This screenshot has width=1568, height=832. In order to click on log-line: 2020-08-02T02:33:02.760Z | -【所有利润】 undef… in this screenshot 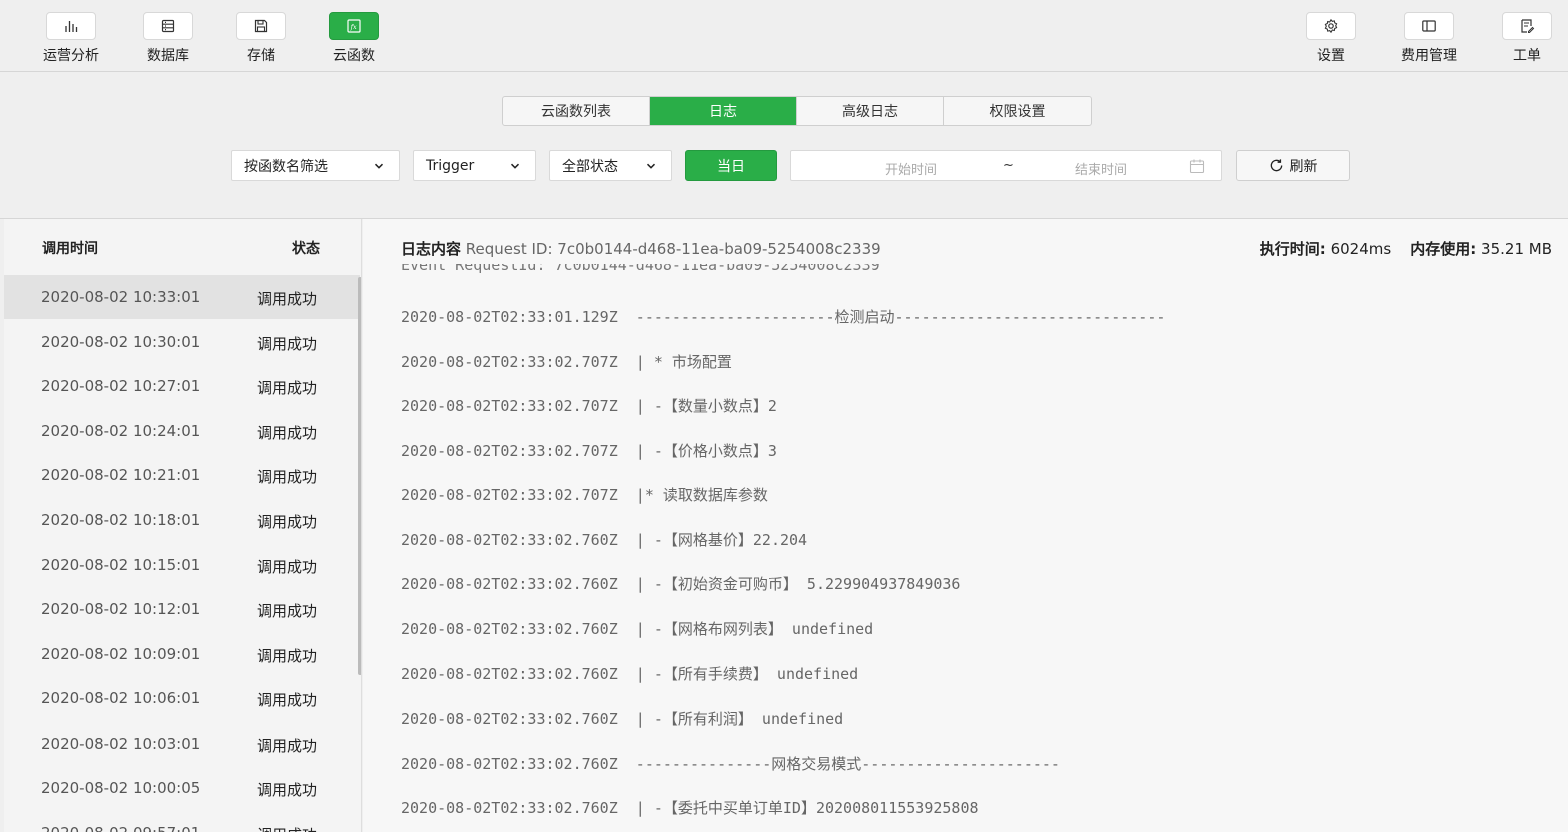, I will do `click(622, 719)`.